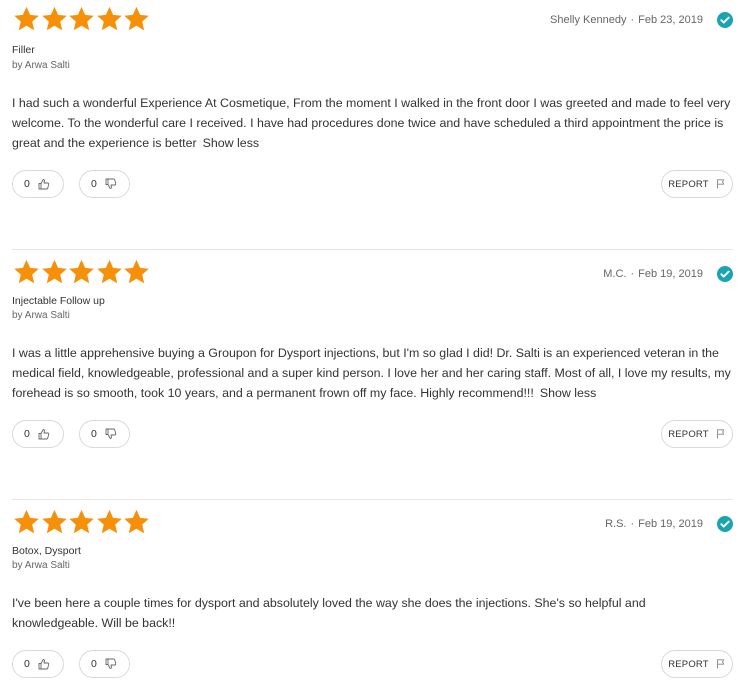  What do you see at coordinates (616, 524) in the screenshot?
I see `review-author: R.S.` at bounding box center [616, 524].